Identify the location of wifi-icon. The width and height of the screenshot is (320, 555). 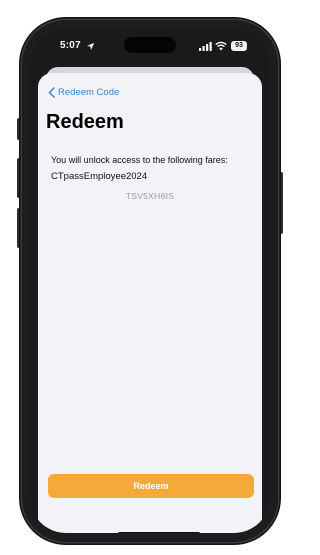
(221, 46).